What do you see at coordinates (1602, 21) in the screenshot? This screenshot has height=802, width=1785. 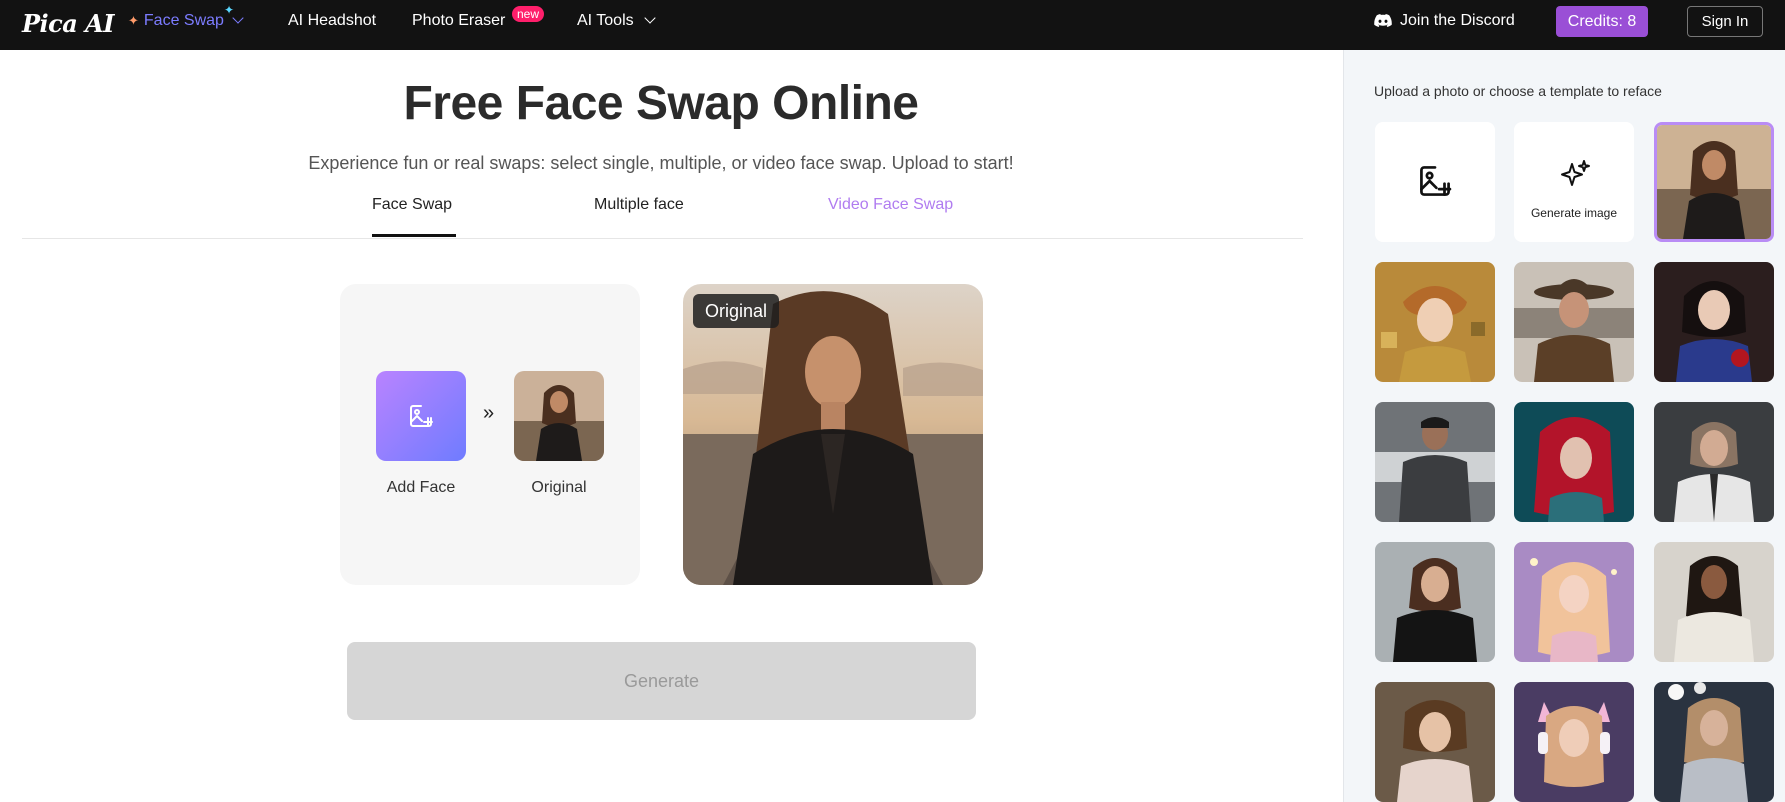 I see `credits-button: Credits: 8` at bounding box center [1602, 21].